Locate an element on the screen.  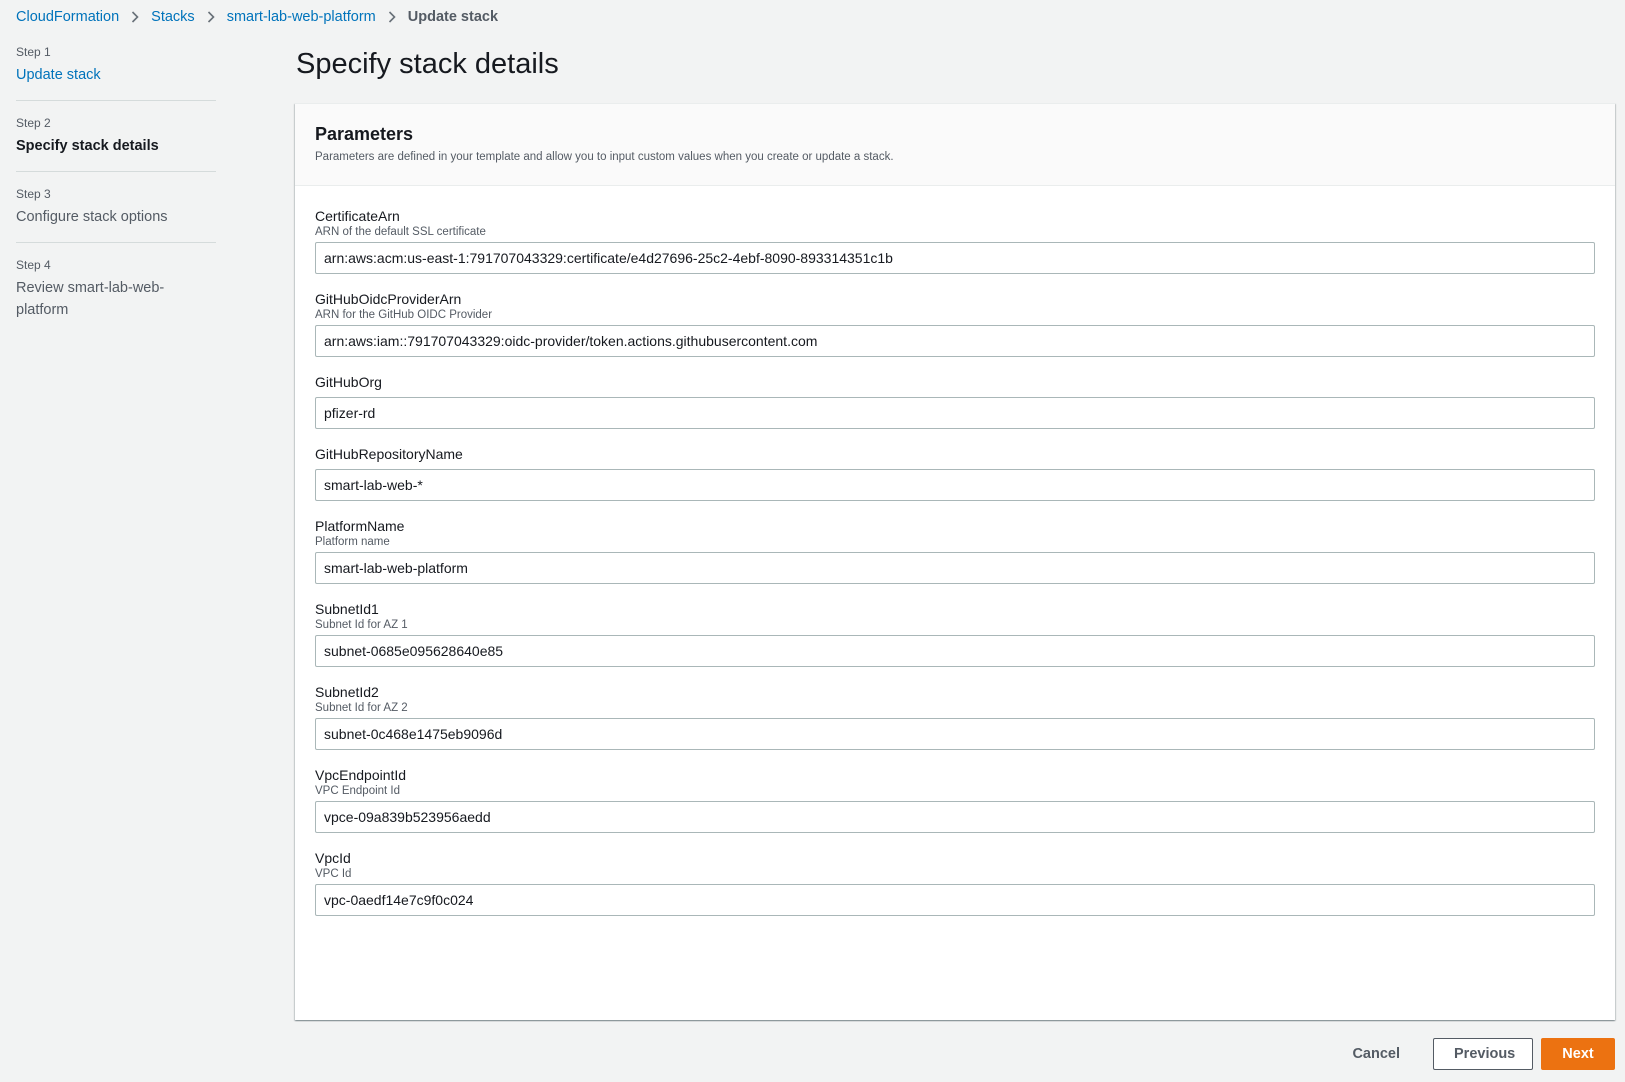
step-label-configure: Configure stack options is located at coordinates (92, 217).